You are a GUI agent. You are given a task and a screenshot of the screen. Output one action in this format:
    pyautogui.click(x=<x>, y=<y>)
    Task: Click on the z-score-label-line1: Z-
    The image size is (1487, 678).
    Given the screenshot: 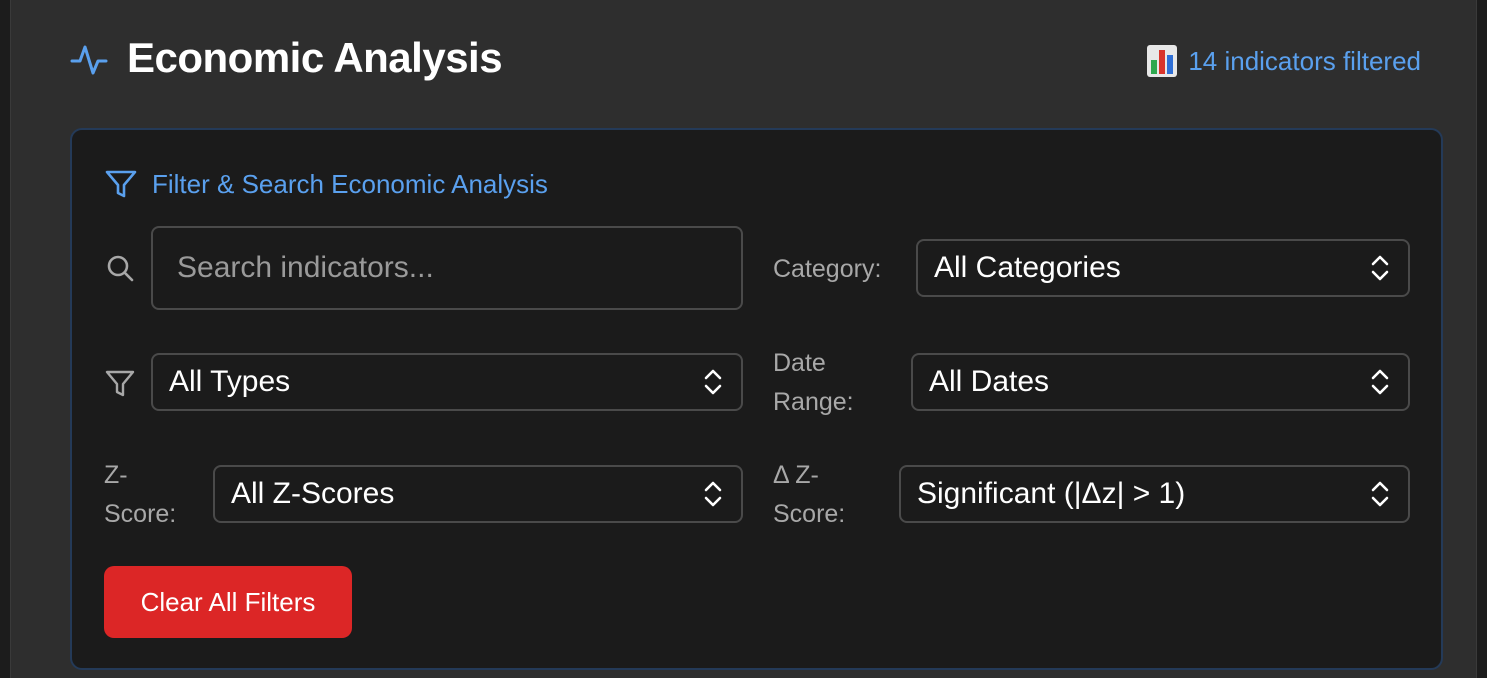 What is the action you would take?
    pyautogui.click(x=116, y=475)
    